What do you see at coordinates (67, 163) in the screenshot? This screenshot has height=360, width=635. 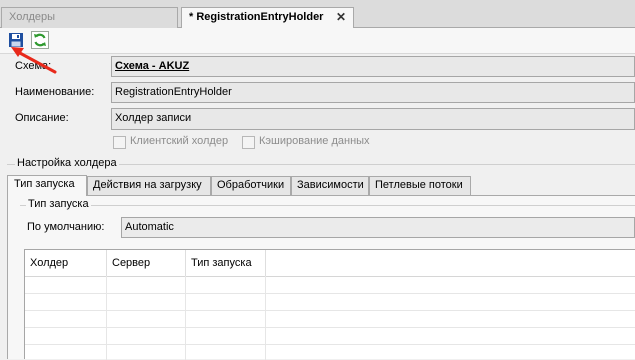 I see `group-title: Настройка холдера` at bounding box center [67, 163].